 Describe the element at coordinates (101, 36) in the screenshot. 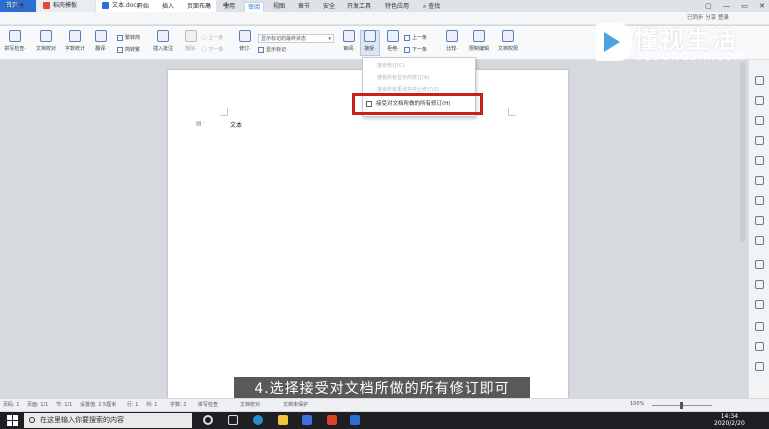

I see `translate-icon` at that location.